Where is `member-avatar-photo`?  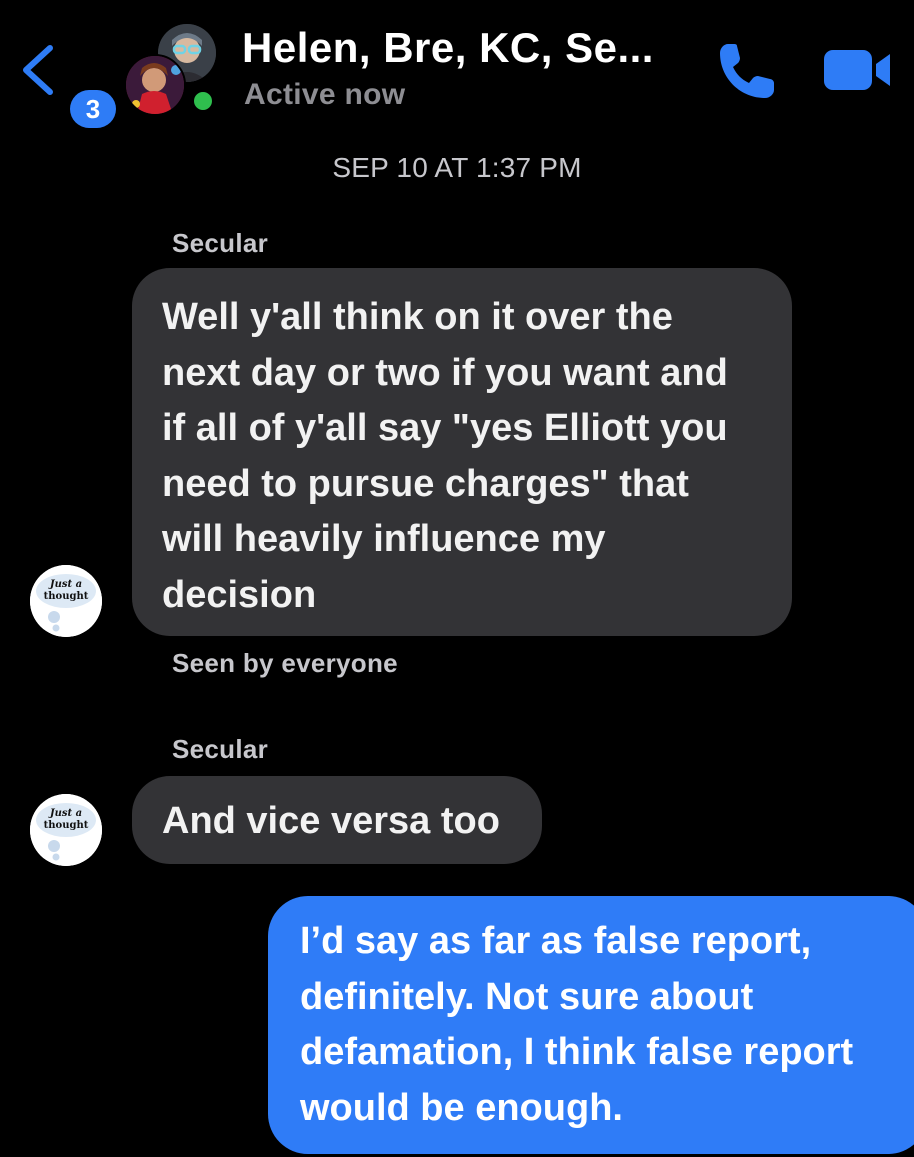 member-avatar-photo is located at coordinates (155, 85).